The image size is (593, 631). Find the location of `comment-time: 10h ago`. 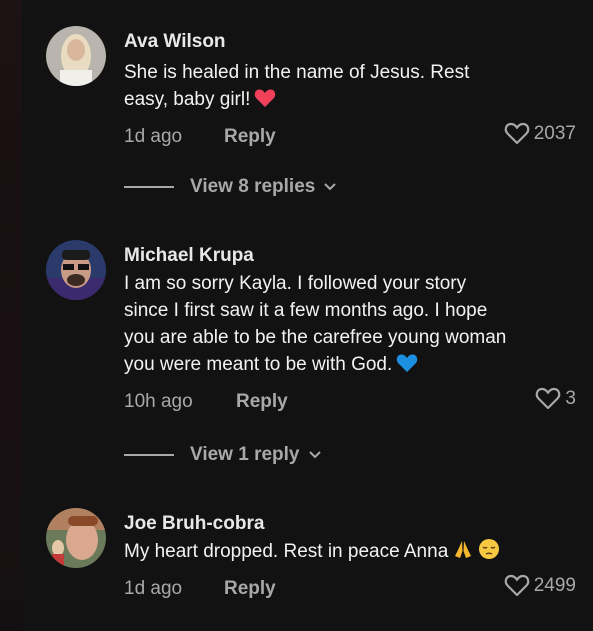

comment-time: 10h ago is located at coordinates (158, 401).